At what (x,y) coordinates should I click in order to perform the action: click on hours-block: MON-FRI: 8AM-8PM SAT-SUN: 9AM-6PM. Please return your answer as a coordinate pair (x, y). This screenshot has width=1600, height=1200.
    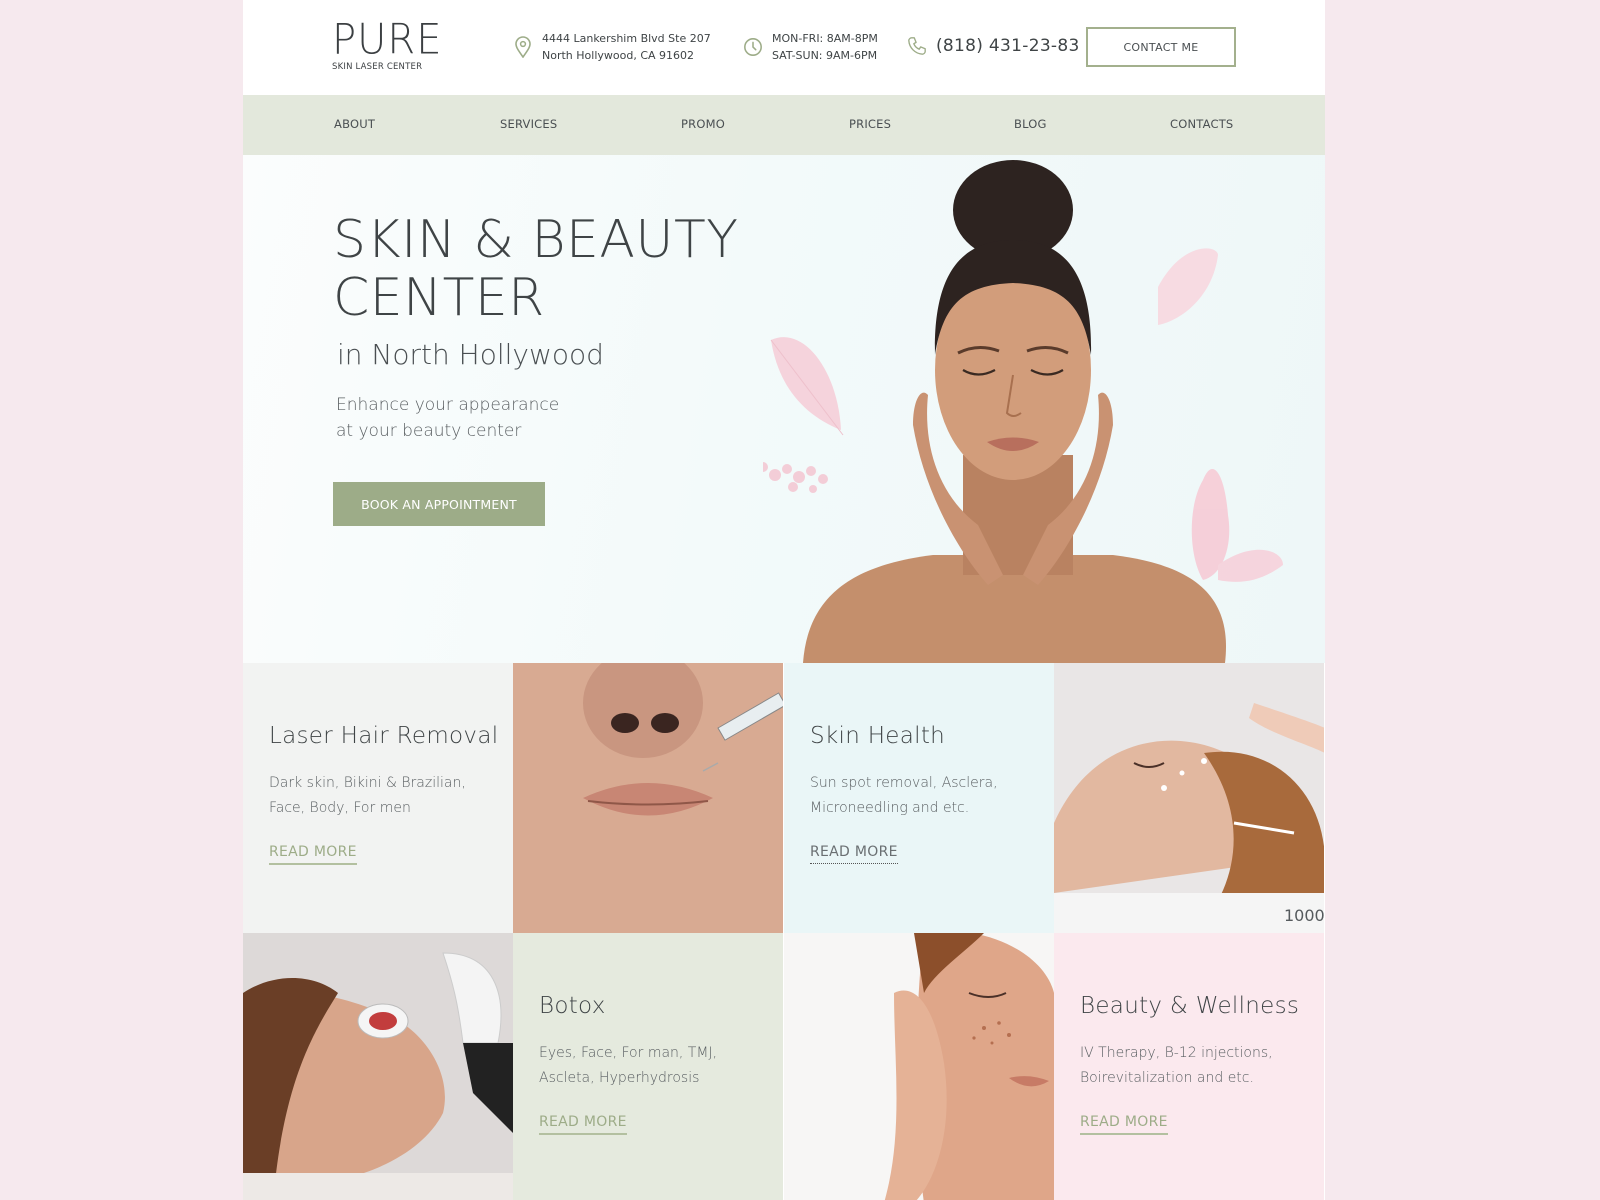
    Looking at the image, I should click on (810, 47).